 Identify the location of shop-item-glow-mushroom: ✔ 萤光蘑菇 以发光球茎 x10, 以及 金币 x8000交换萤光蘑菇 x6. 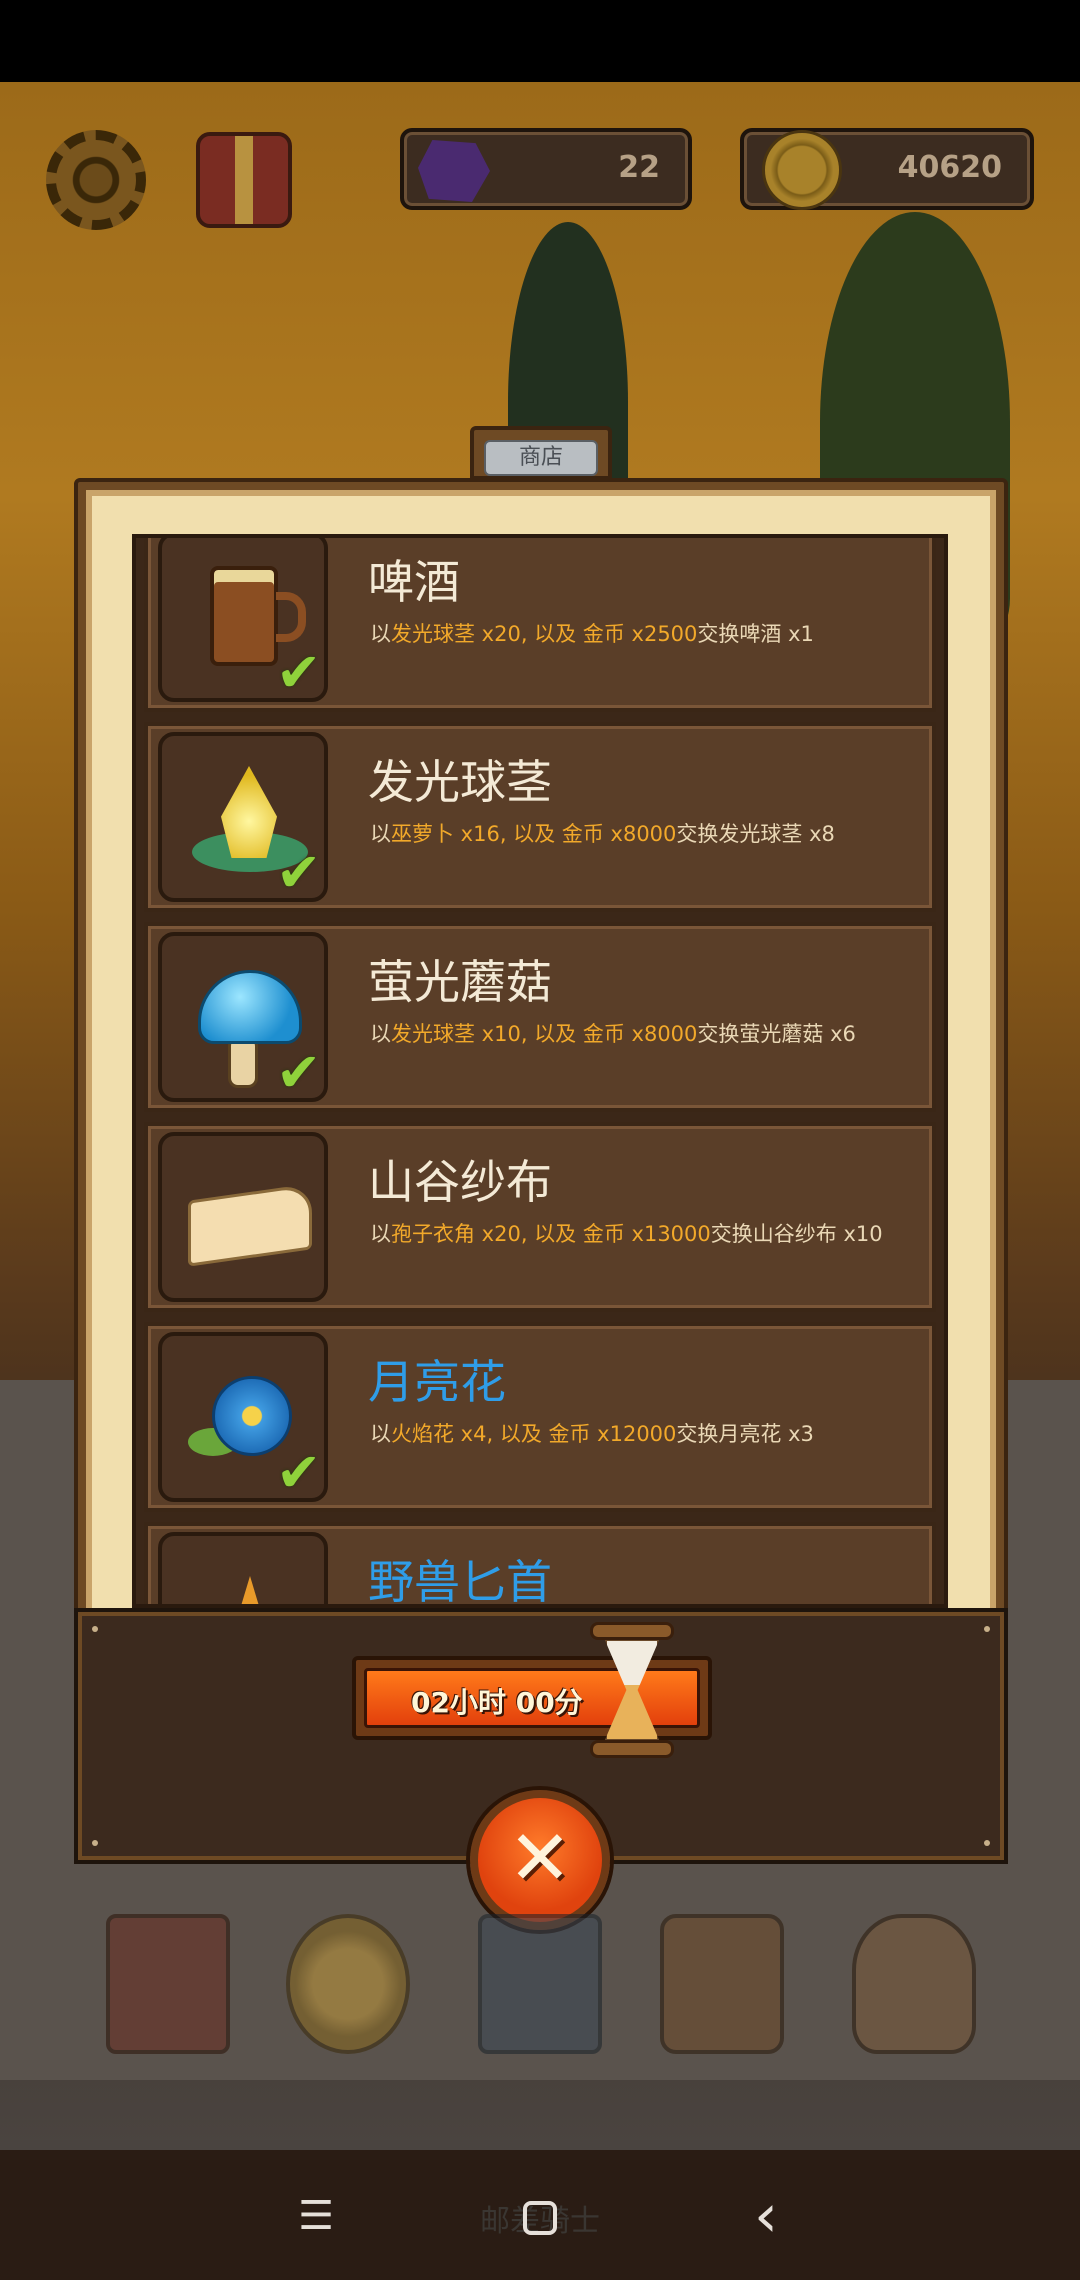
(540, 1017).